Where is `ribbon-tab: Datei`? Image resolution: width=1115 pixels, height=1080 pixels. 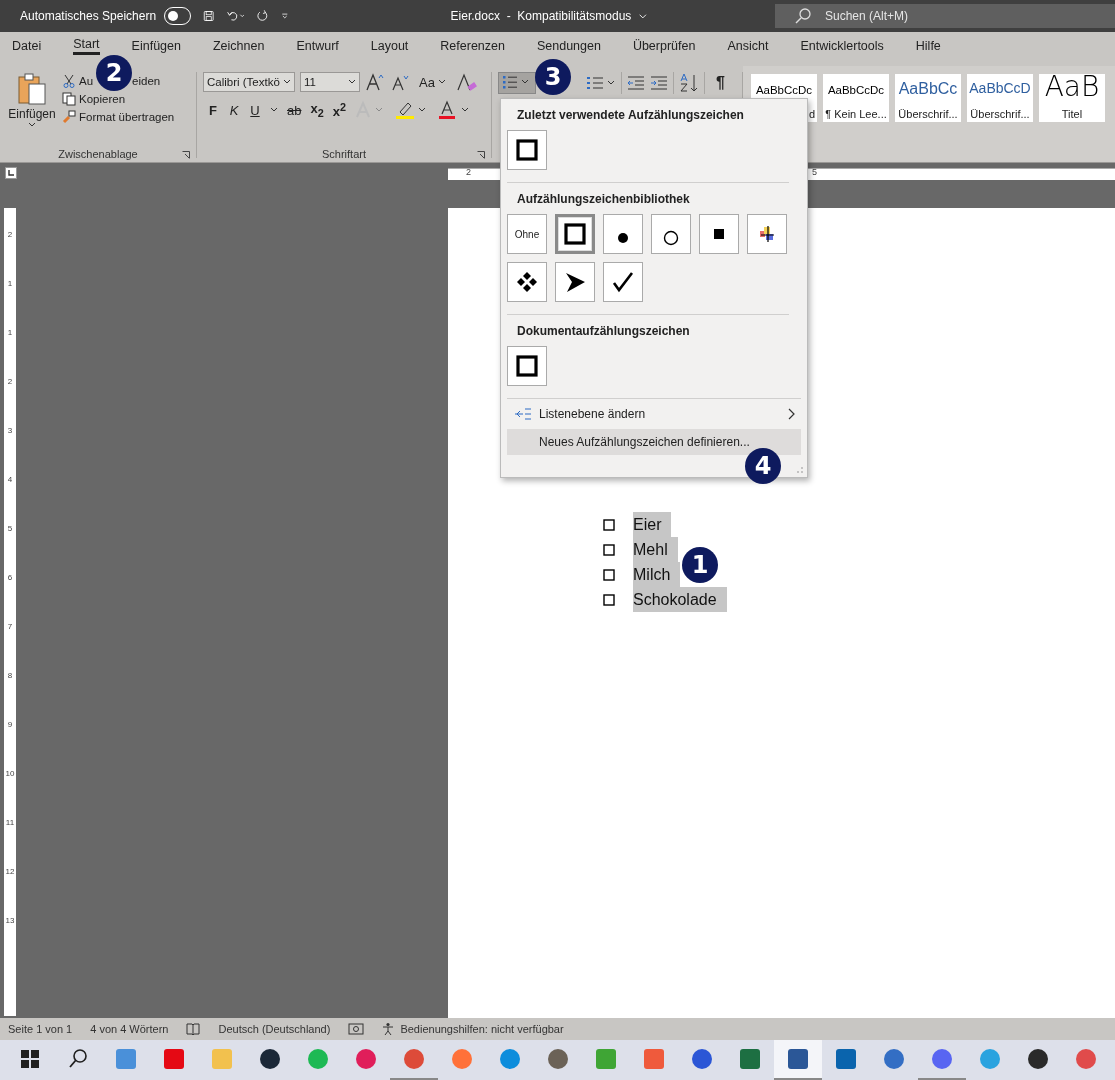 ribbon-tab: Datei is located at coordinates (27, 45).